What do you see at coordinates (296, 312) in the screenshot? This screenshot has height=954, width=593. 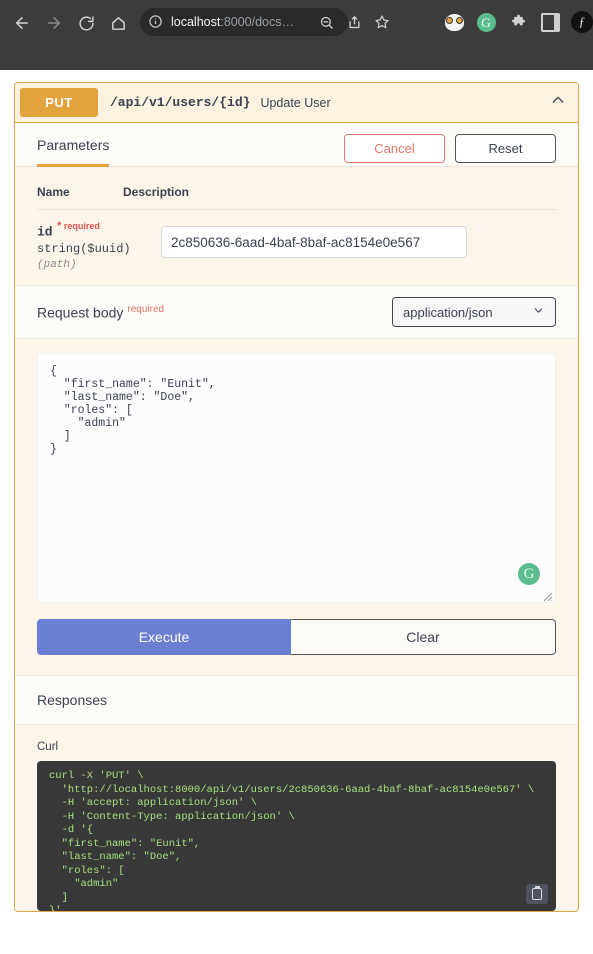 I see `request-body-header: Request body required application/json` at bounding box center [296, 312].